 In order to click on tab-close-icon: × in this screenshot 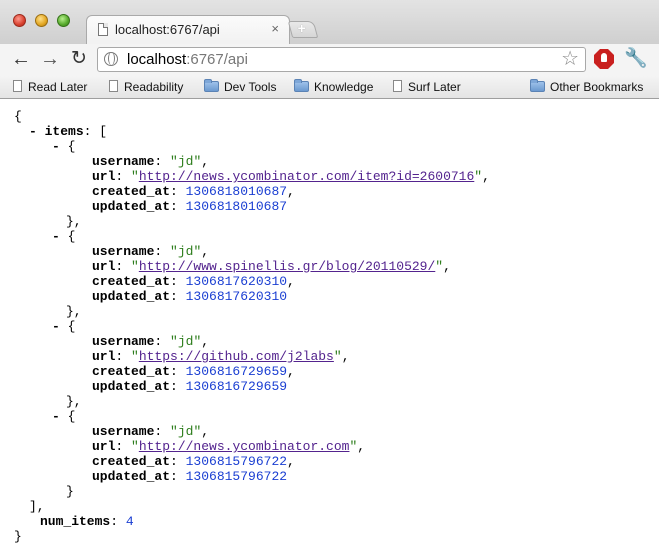, I will do `click(275, 29)`.